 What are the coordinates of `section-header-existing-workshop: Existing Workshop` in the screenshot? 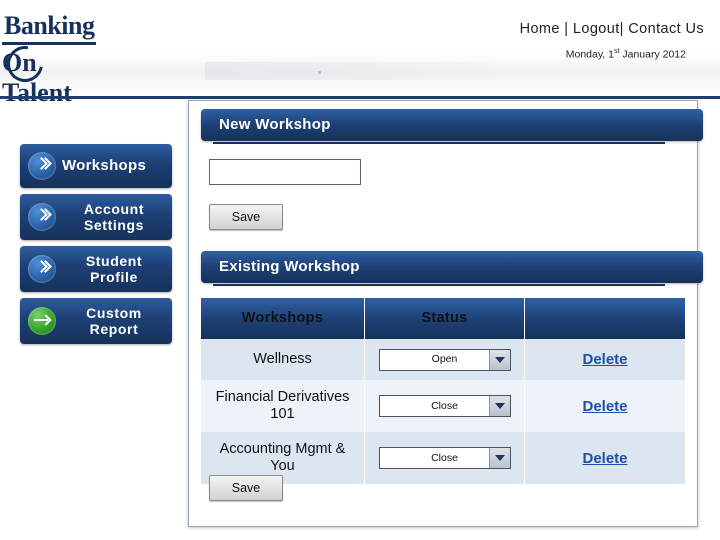 It's located at (452, 267).